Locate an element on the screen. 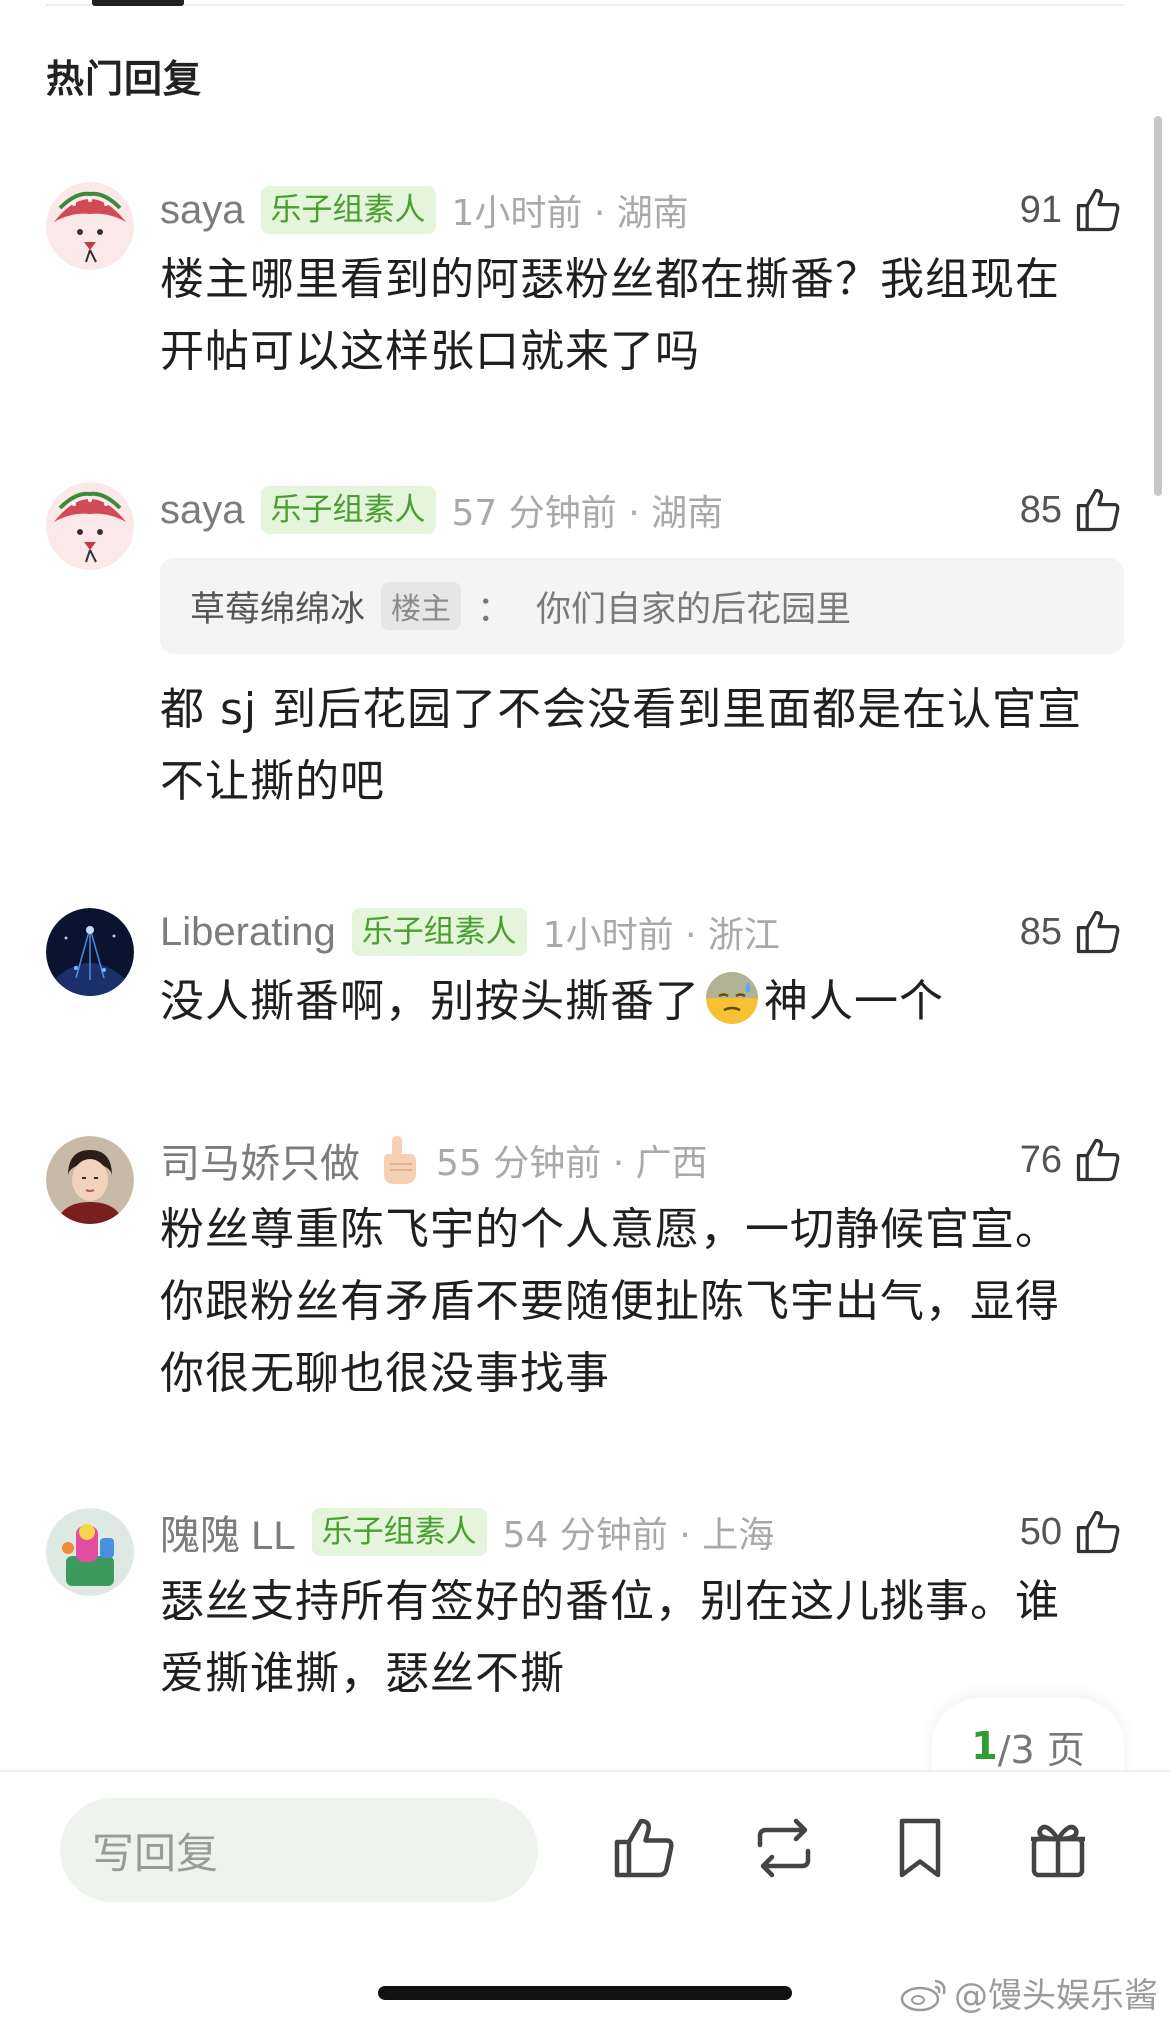  home-indicator is located at coordinates (585, 1993).